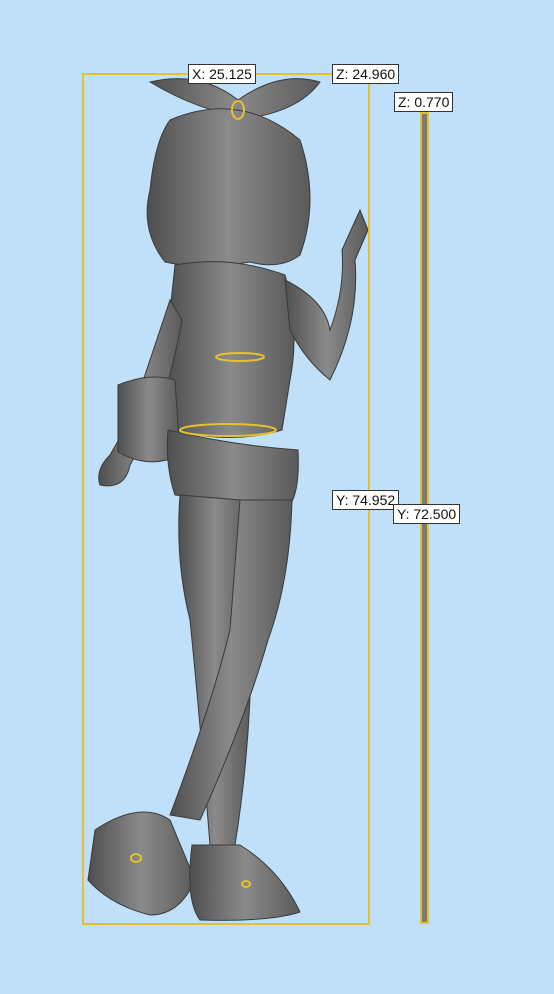  I want to click on main-z-dimension-label: Z: 24.960, so click(366, 74).